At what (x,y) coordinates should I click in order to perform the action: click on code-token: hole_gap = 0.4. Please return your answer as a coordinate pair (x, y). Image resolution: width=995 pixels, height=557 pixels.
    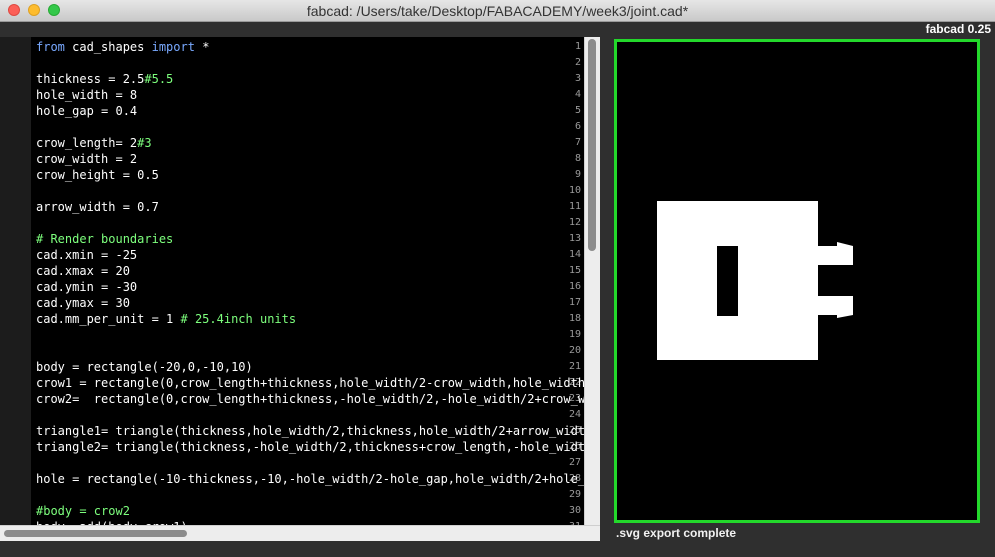
    Looking at the image, I should click on (87, 111).